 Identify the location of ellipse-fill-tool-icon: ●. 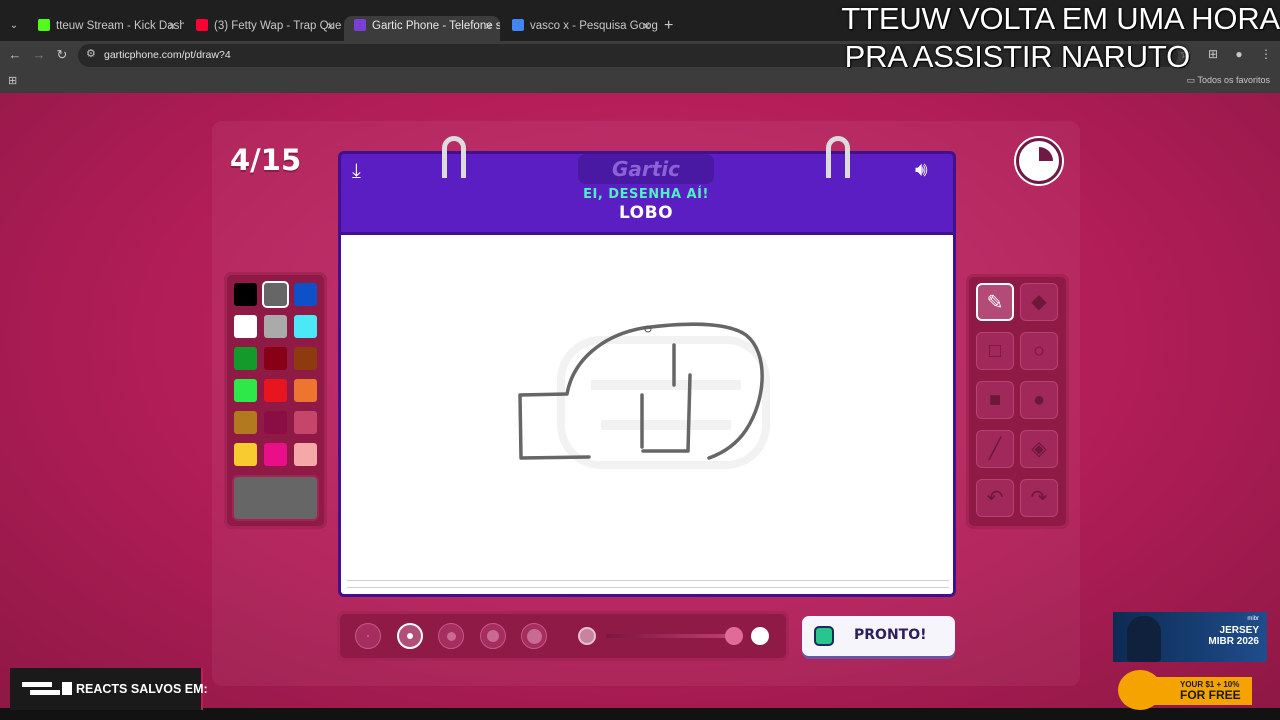
(1039, 400).